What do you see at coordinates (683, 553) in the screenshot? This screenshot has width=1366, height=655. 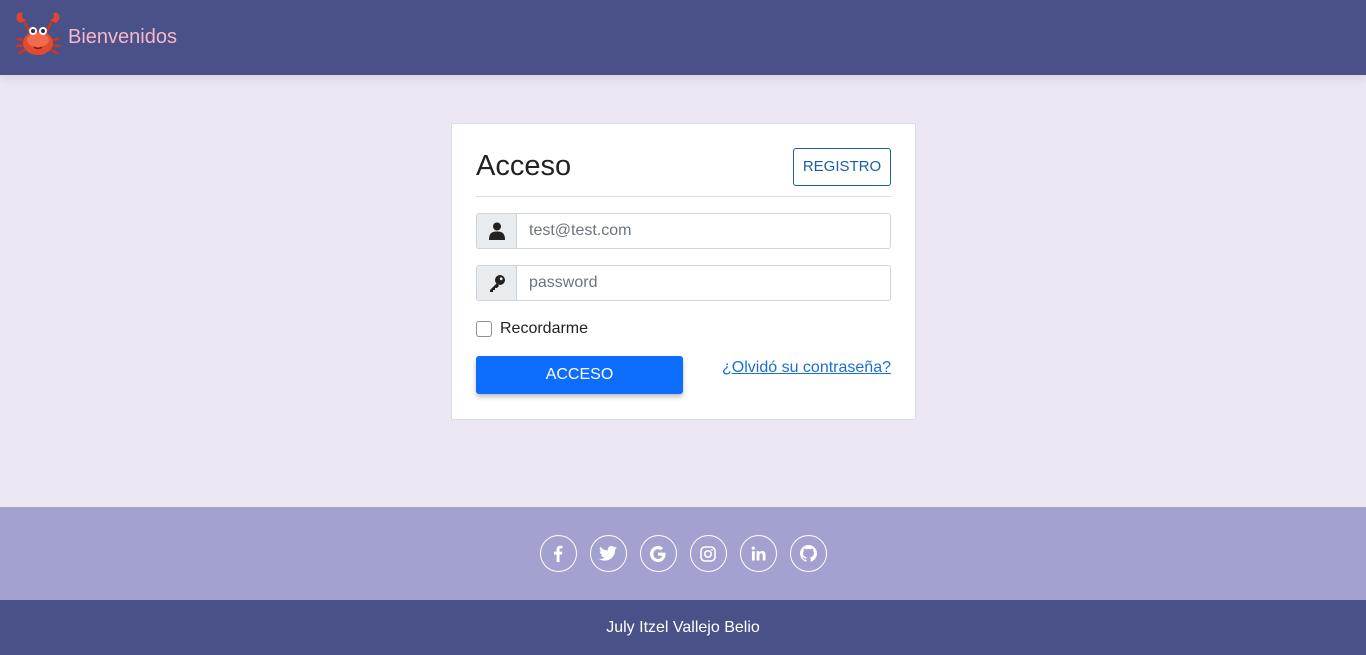 I see `social-bar` at bounding box center [683, 553].